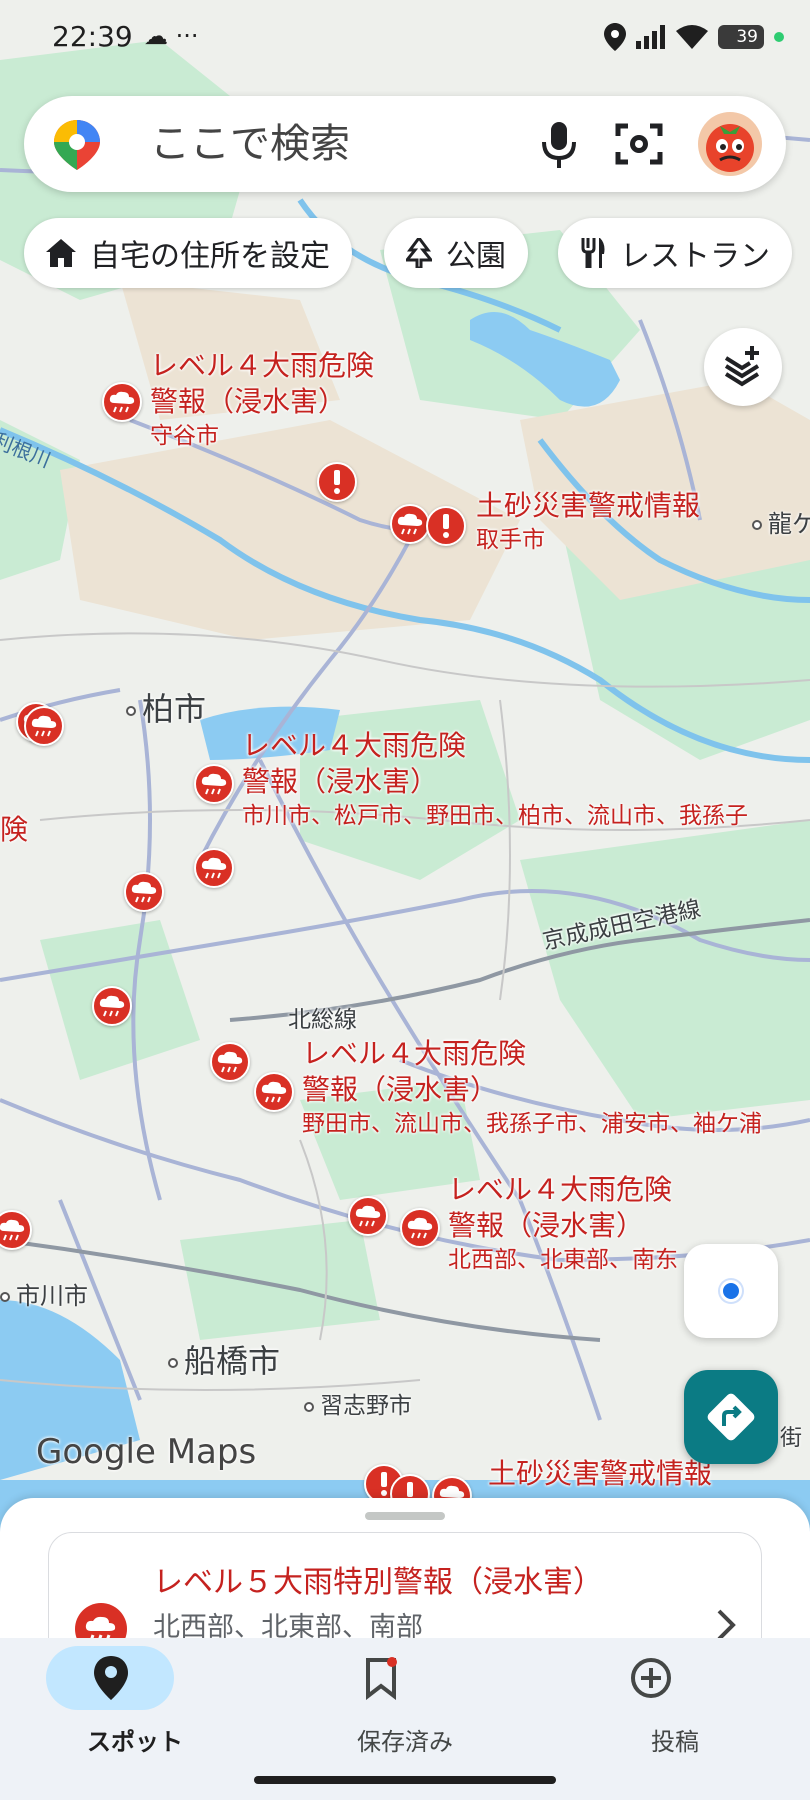  What do you see at coordinates (695, 256) in the screenshot?
I see `chip-label: レストラン` at bounding box center [695, 256].